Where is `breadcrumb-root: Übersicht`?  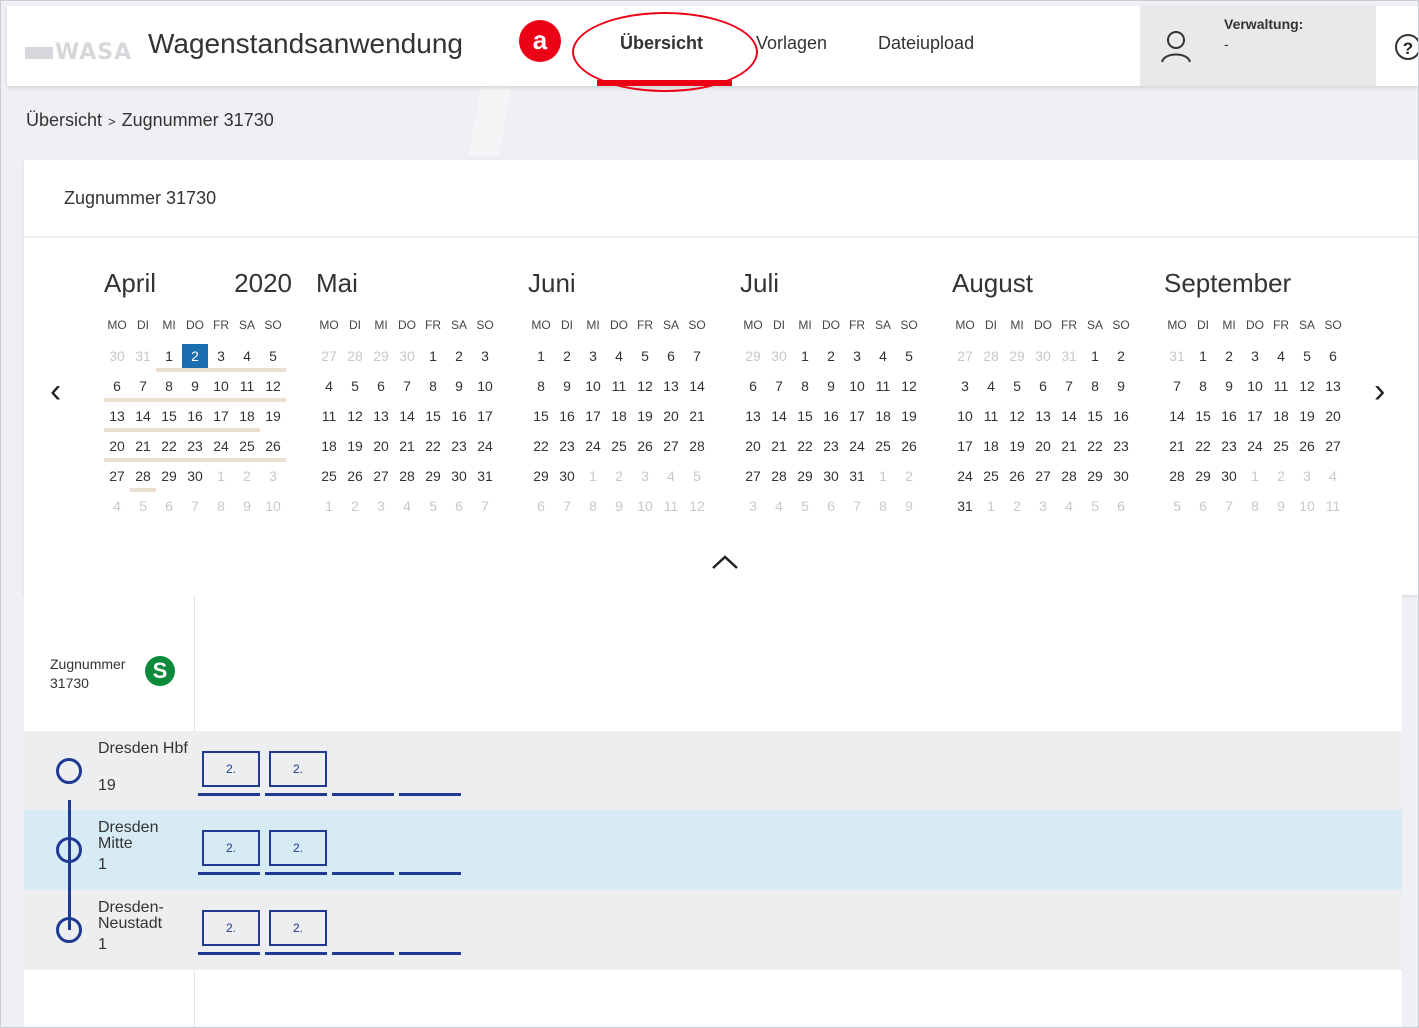
breadcrumb-root: Übersicht is located at coordinates (64, 120).